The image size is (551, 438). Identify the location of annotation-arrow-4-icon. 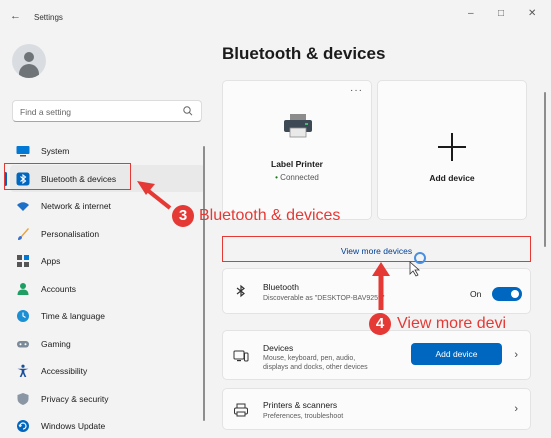
(381, 286).